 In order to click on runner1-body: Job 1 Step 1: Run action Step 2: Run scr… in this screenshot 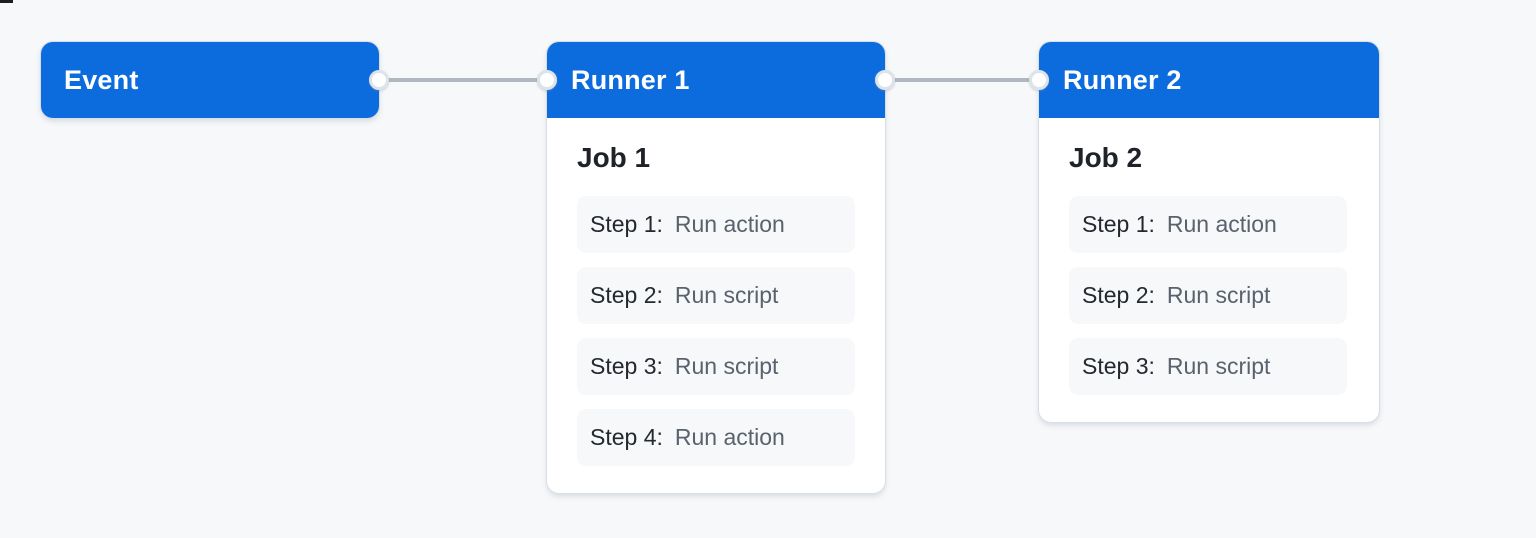, I will do `click(716, 292)`.